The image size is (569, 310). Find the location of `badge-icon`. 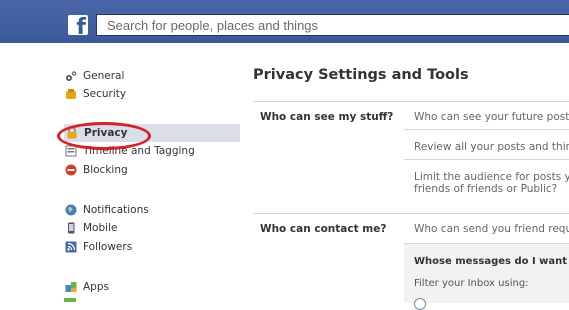

badge-icon is located at coordinates (71, 94).